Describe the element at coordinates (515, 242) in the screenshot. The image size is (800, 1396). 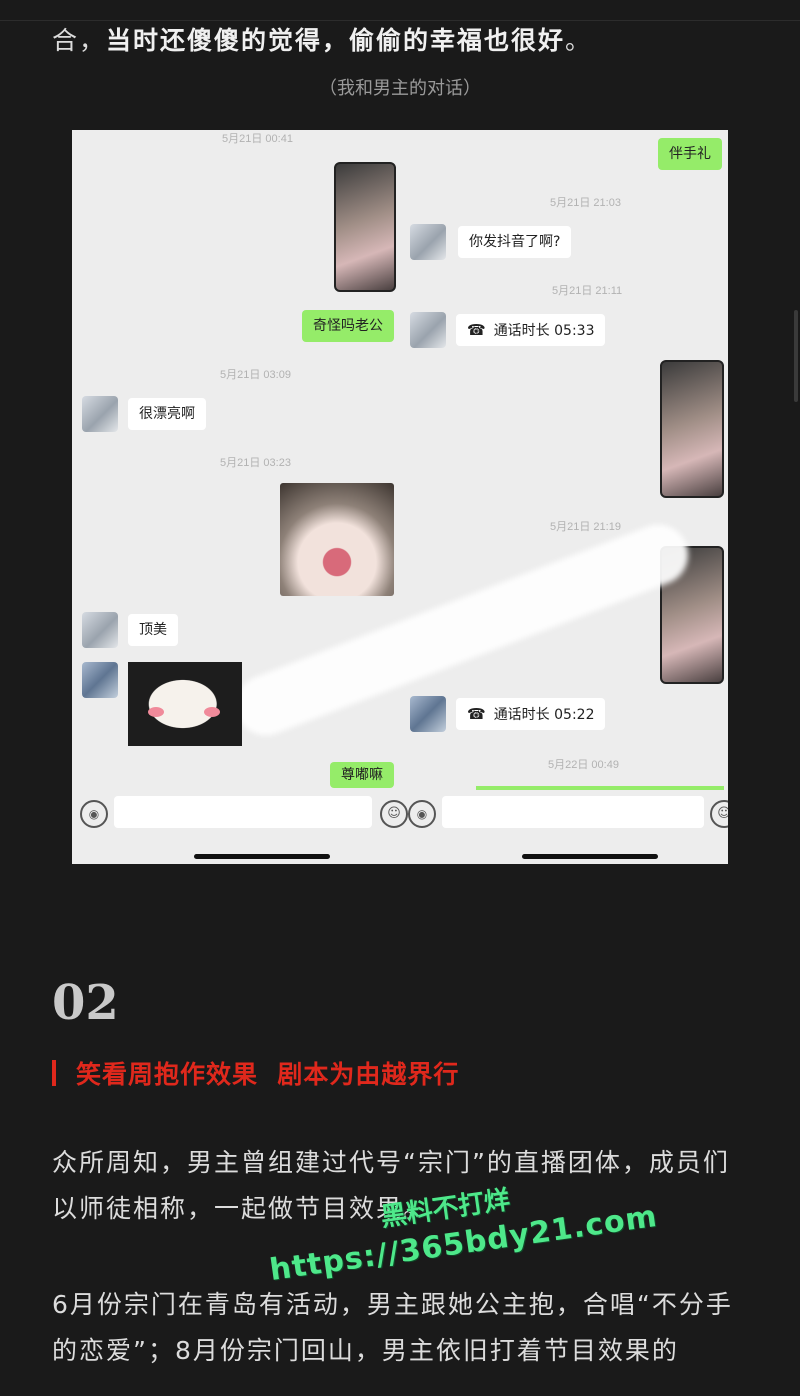
I see `chat-bubble: 你发抖音了啊?` at that location.